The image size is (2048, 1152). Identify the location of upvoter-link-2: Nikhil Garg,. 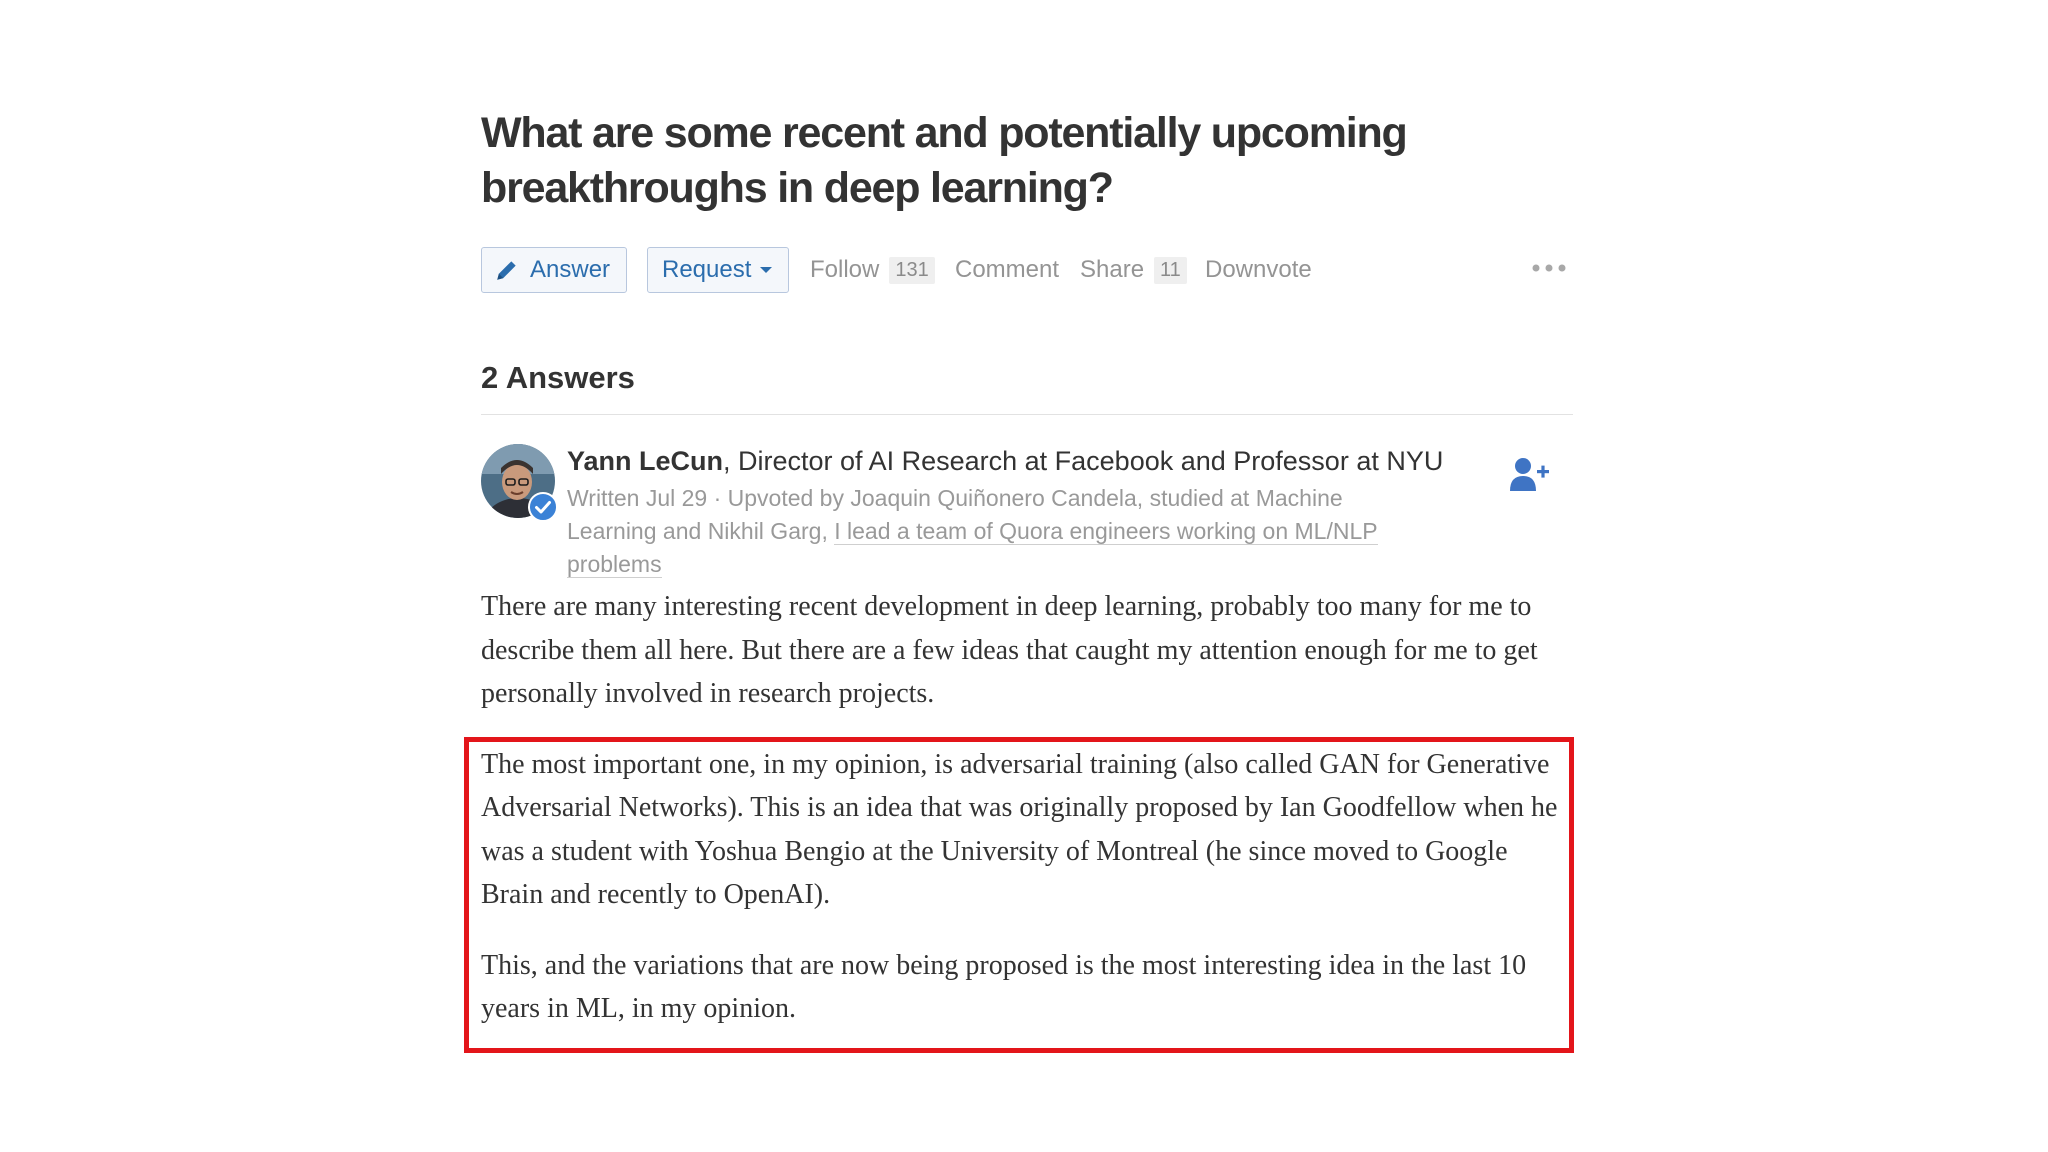
(771, 531).